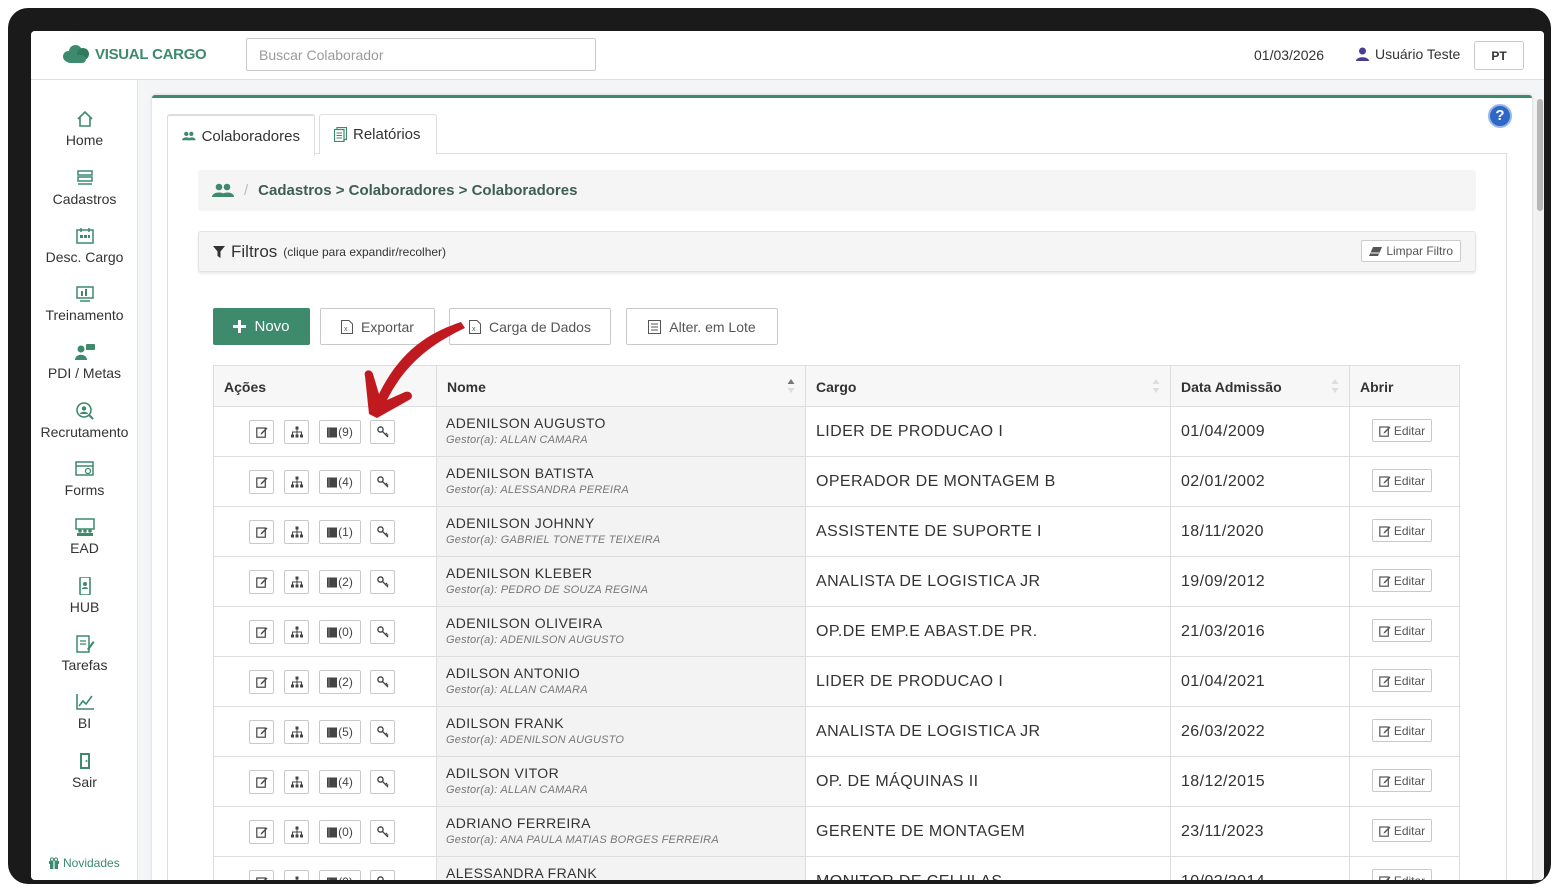 The height and width of the screenshot is (888, 1555). Describe the element at coordinates (621, 387) in the screenshot. I see `col-nome: Nome` at that location.